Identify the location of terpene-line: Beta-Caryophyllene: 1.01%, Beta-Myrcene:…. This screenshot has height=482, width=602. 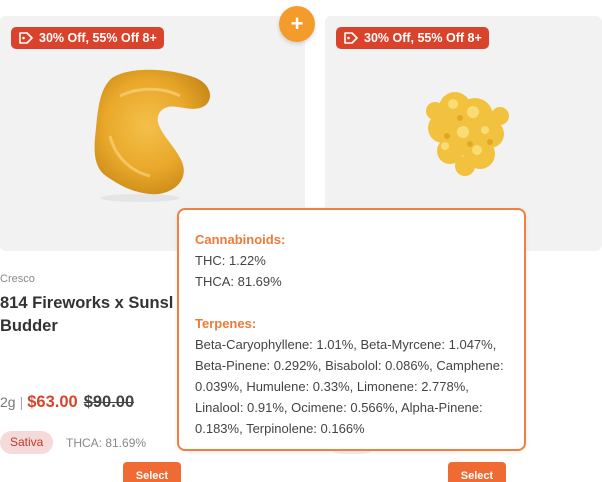
(346, 344).